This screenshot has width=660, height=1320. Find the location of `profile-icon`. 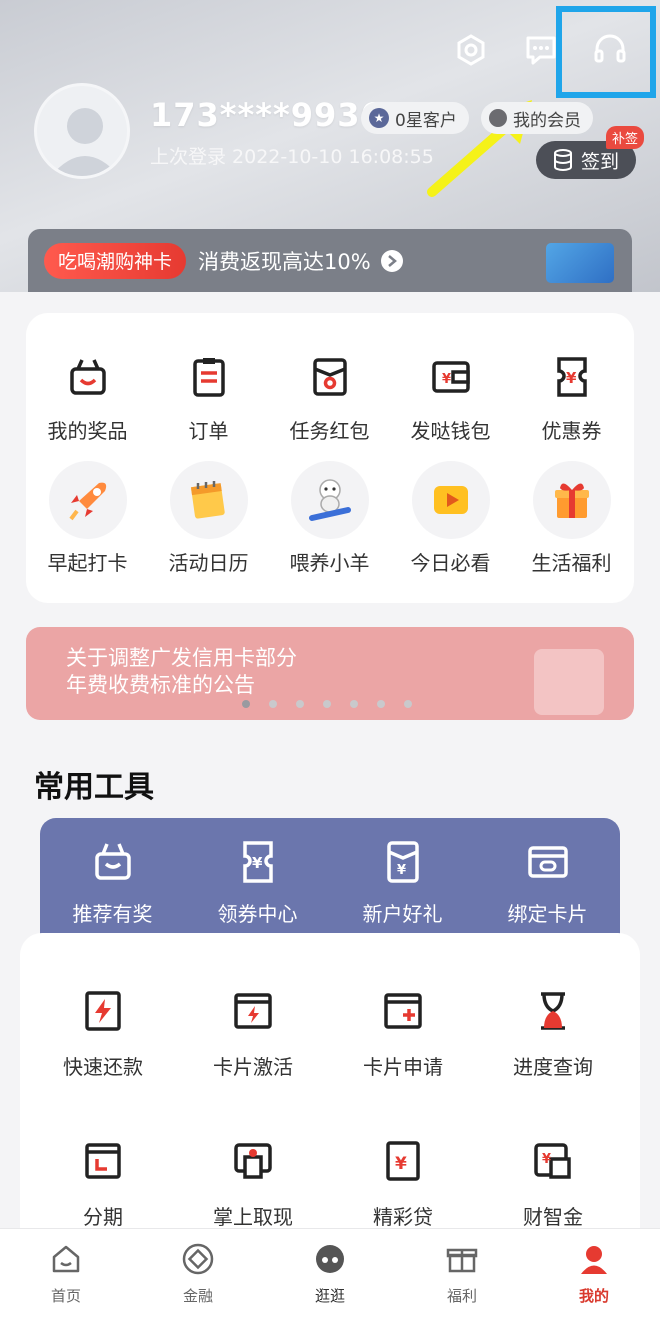

profile-icon is located at coordinates (594, 1260).